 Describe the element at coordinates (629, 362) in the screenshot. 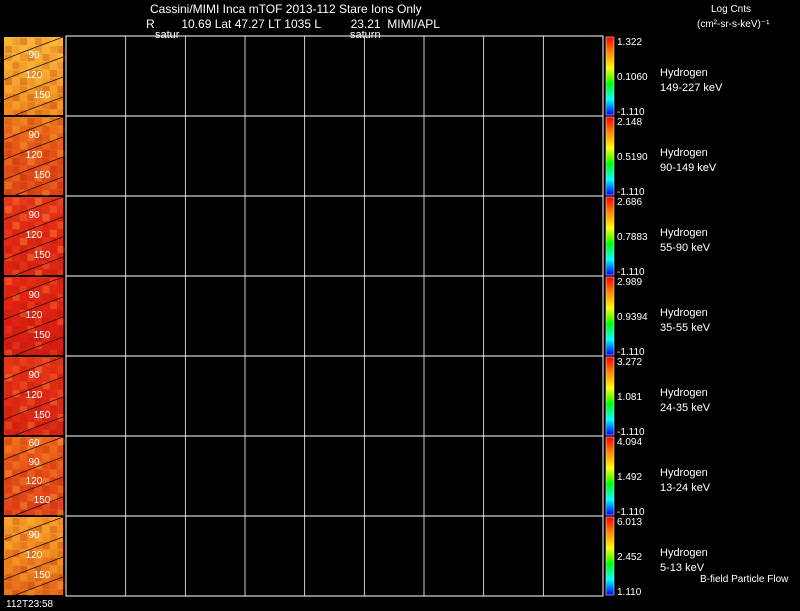

I see `colorbar-max-label: 3.272` at that location.